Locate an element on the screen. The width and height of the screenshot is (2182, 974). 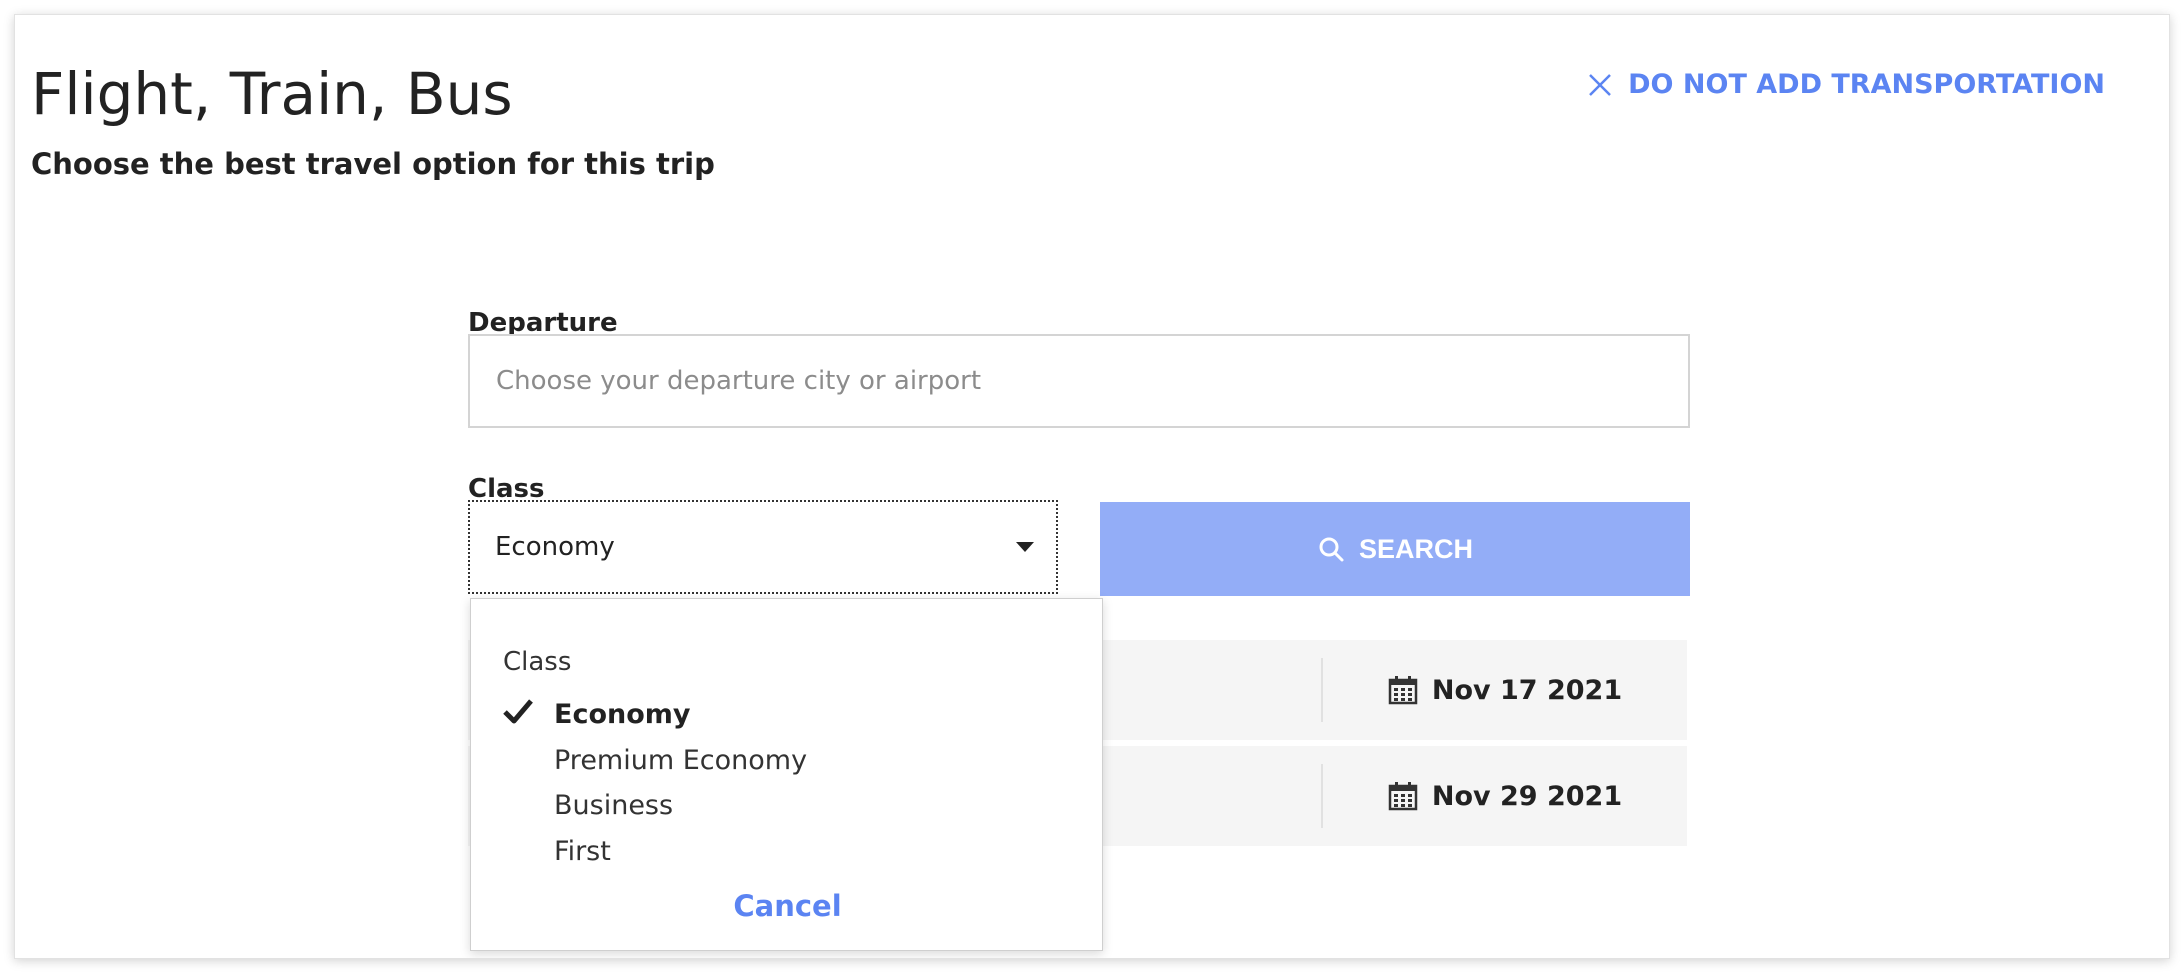
class-select-value: Economy is located at coordinates (555, 547).